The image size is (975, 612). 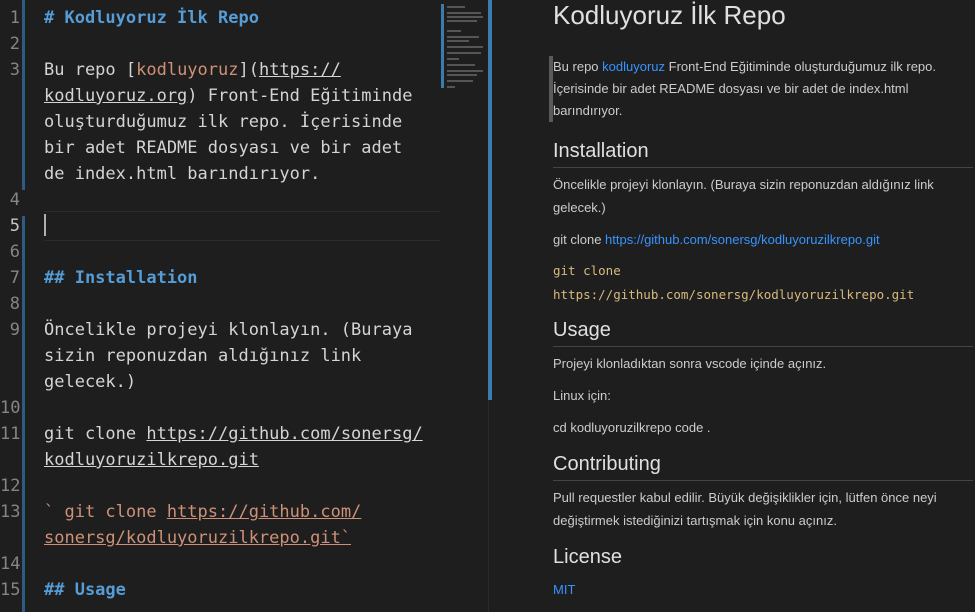 I want to click on line-number: 4, so click(x=14, y=200).